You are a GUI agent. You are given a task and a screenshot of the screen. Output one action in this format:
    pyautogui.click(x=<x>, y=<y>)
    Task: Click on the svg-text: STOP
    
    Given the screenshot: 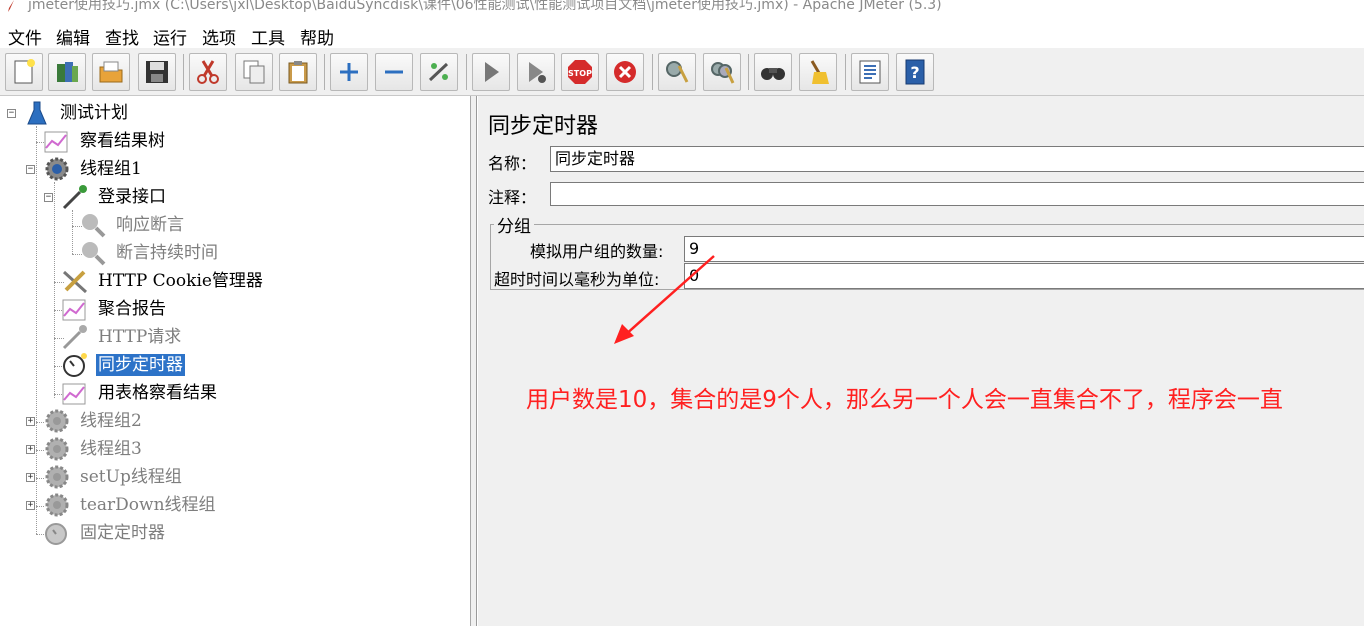 What is the action you would take?
    pyautogui.click(x=580, y=73)
    